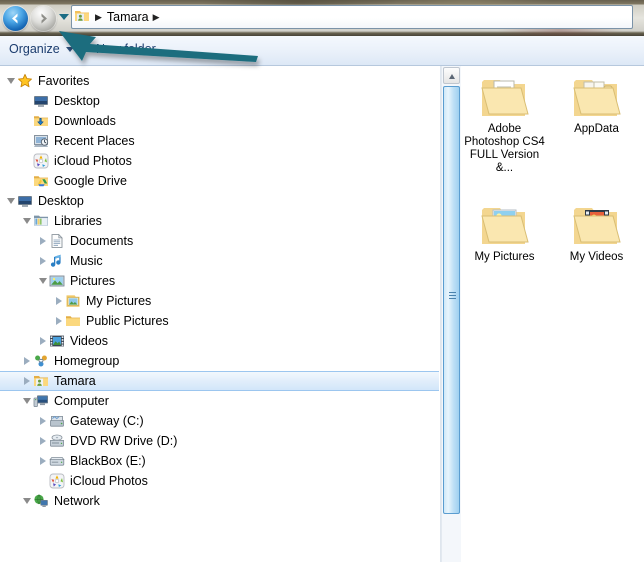 The image size is (644, 562). Describe the element at coordinates (504, 257) in the screenshot. I see `file-item-label: My Pictures` at that location.